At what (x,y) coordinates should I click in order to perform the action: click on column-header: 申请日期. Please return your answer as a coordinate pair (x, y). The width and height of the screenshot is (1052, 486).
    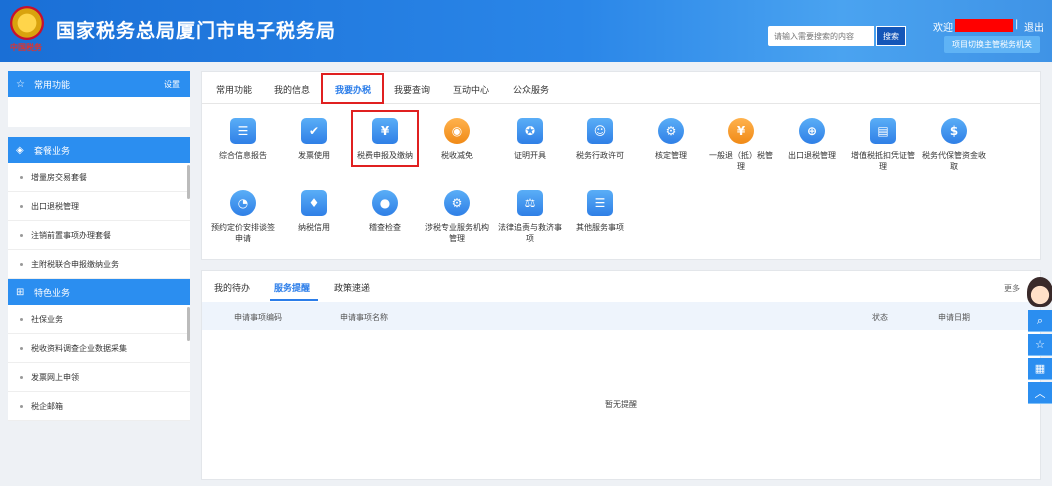
    Looking at the image, I should click on (954, 317).